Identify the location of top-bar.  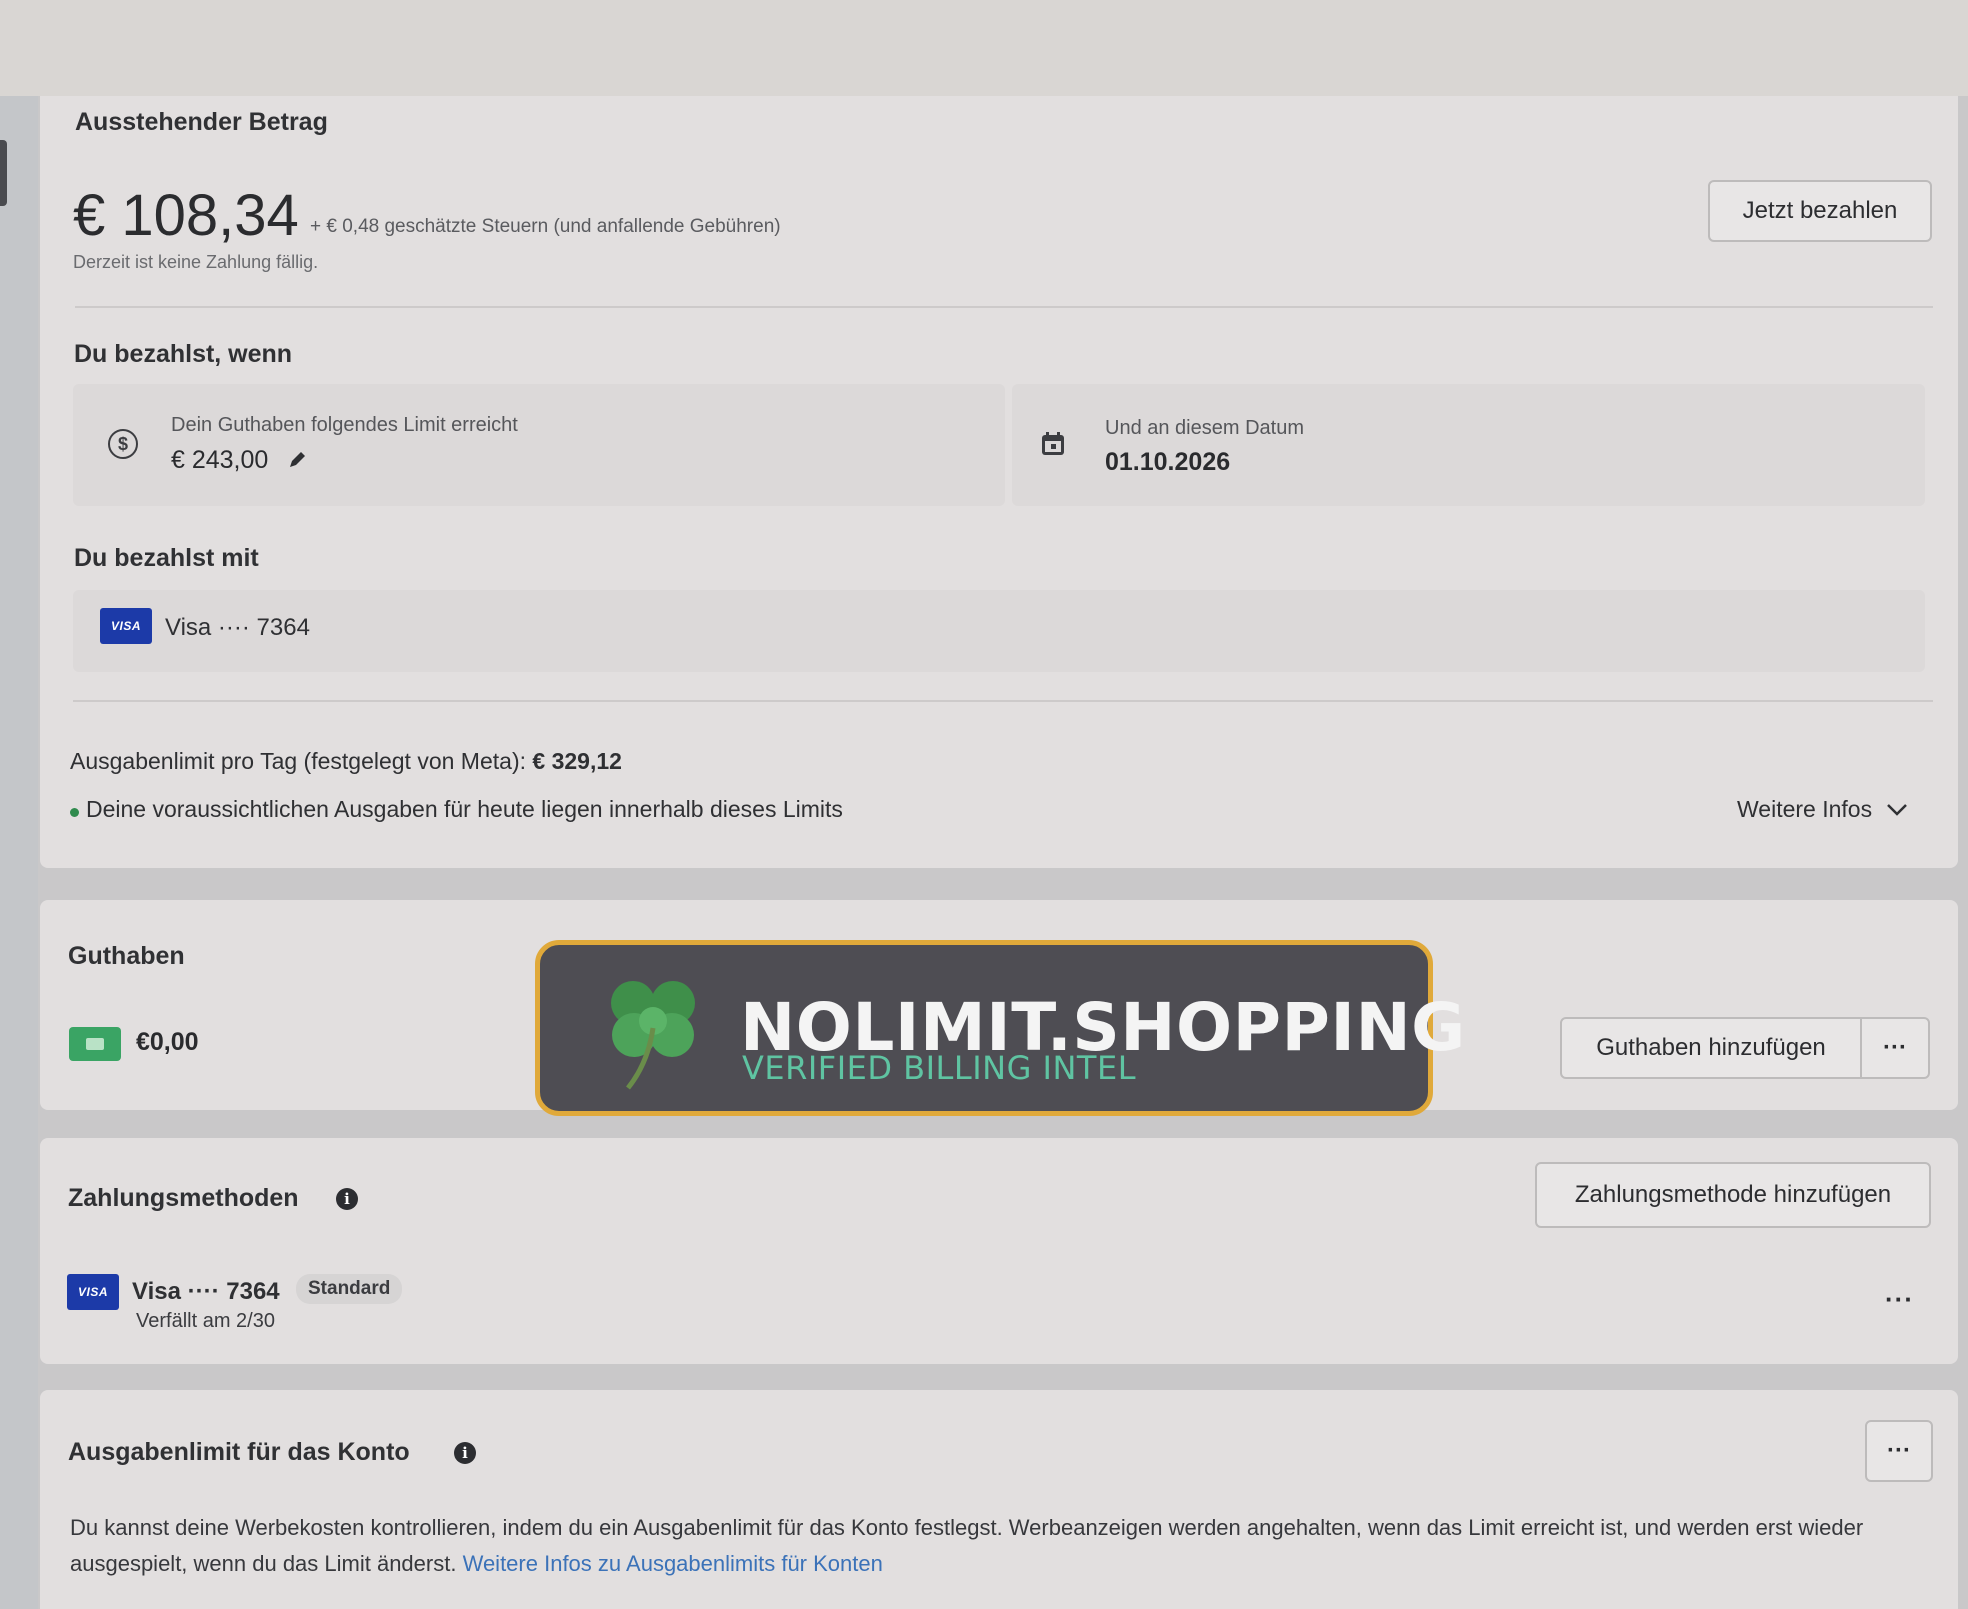
(984, 48).